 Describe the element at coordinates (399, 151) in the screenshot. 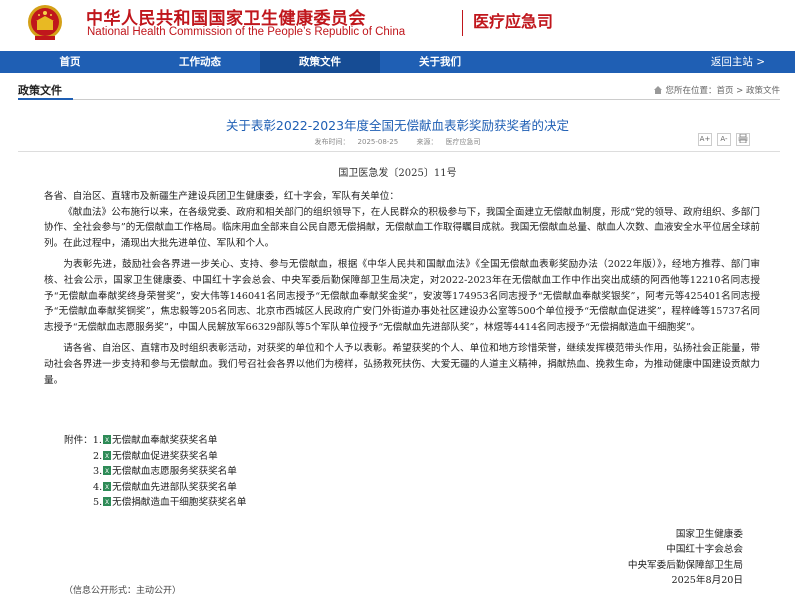

I see `title-divider` at that location.